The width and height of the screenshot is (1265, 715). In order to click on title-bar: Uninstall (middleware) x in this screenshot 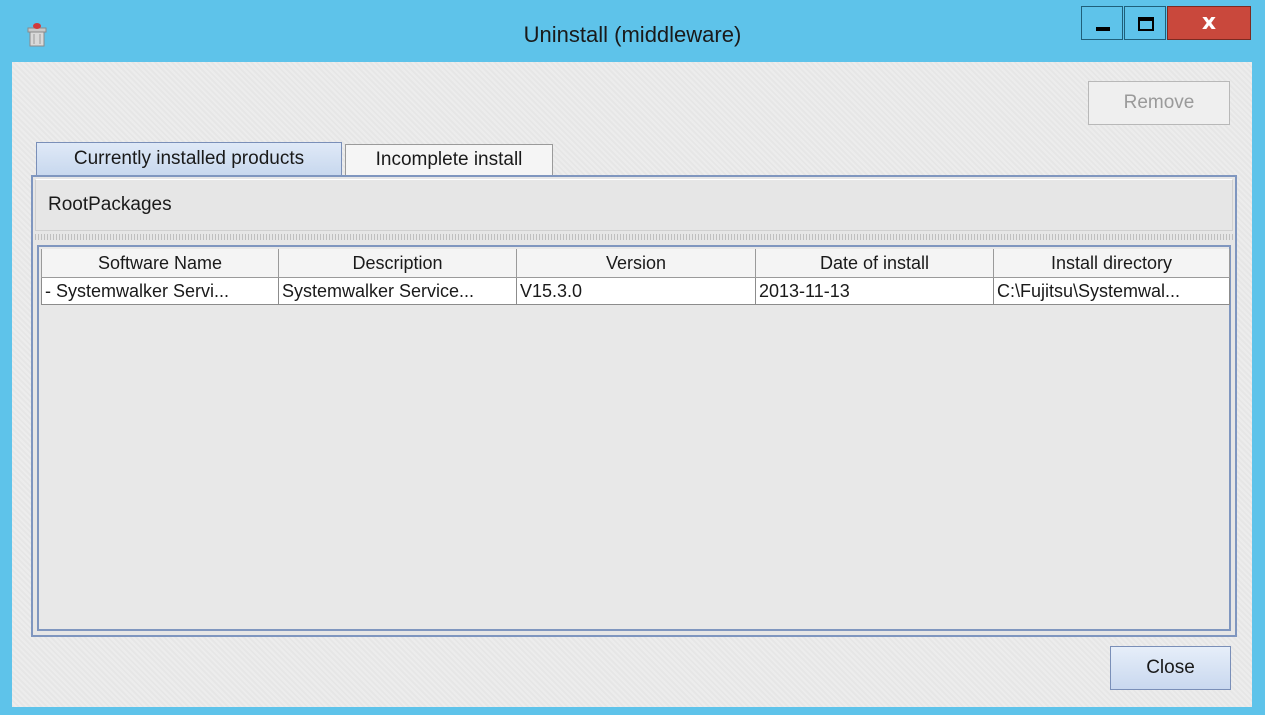, I will do `click(632, 31)`.